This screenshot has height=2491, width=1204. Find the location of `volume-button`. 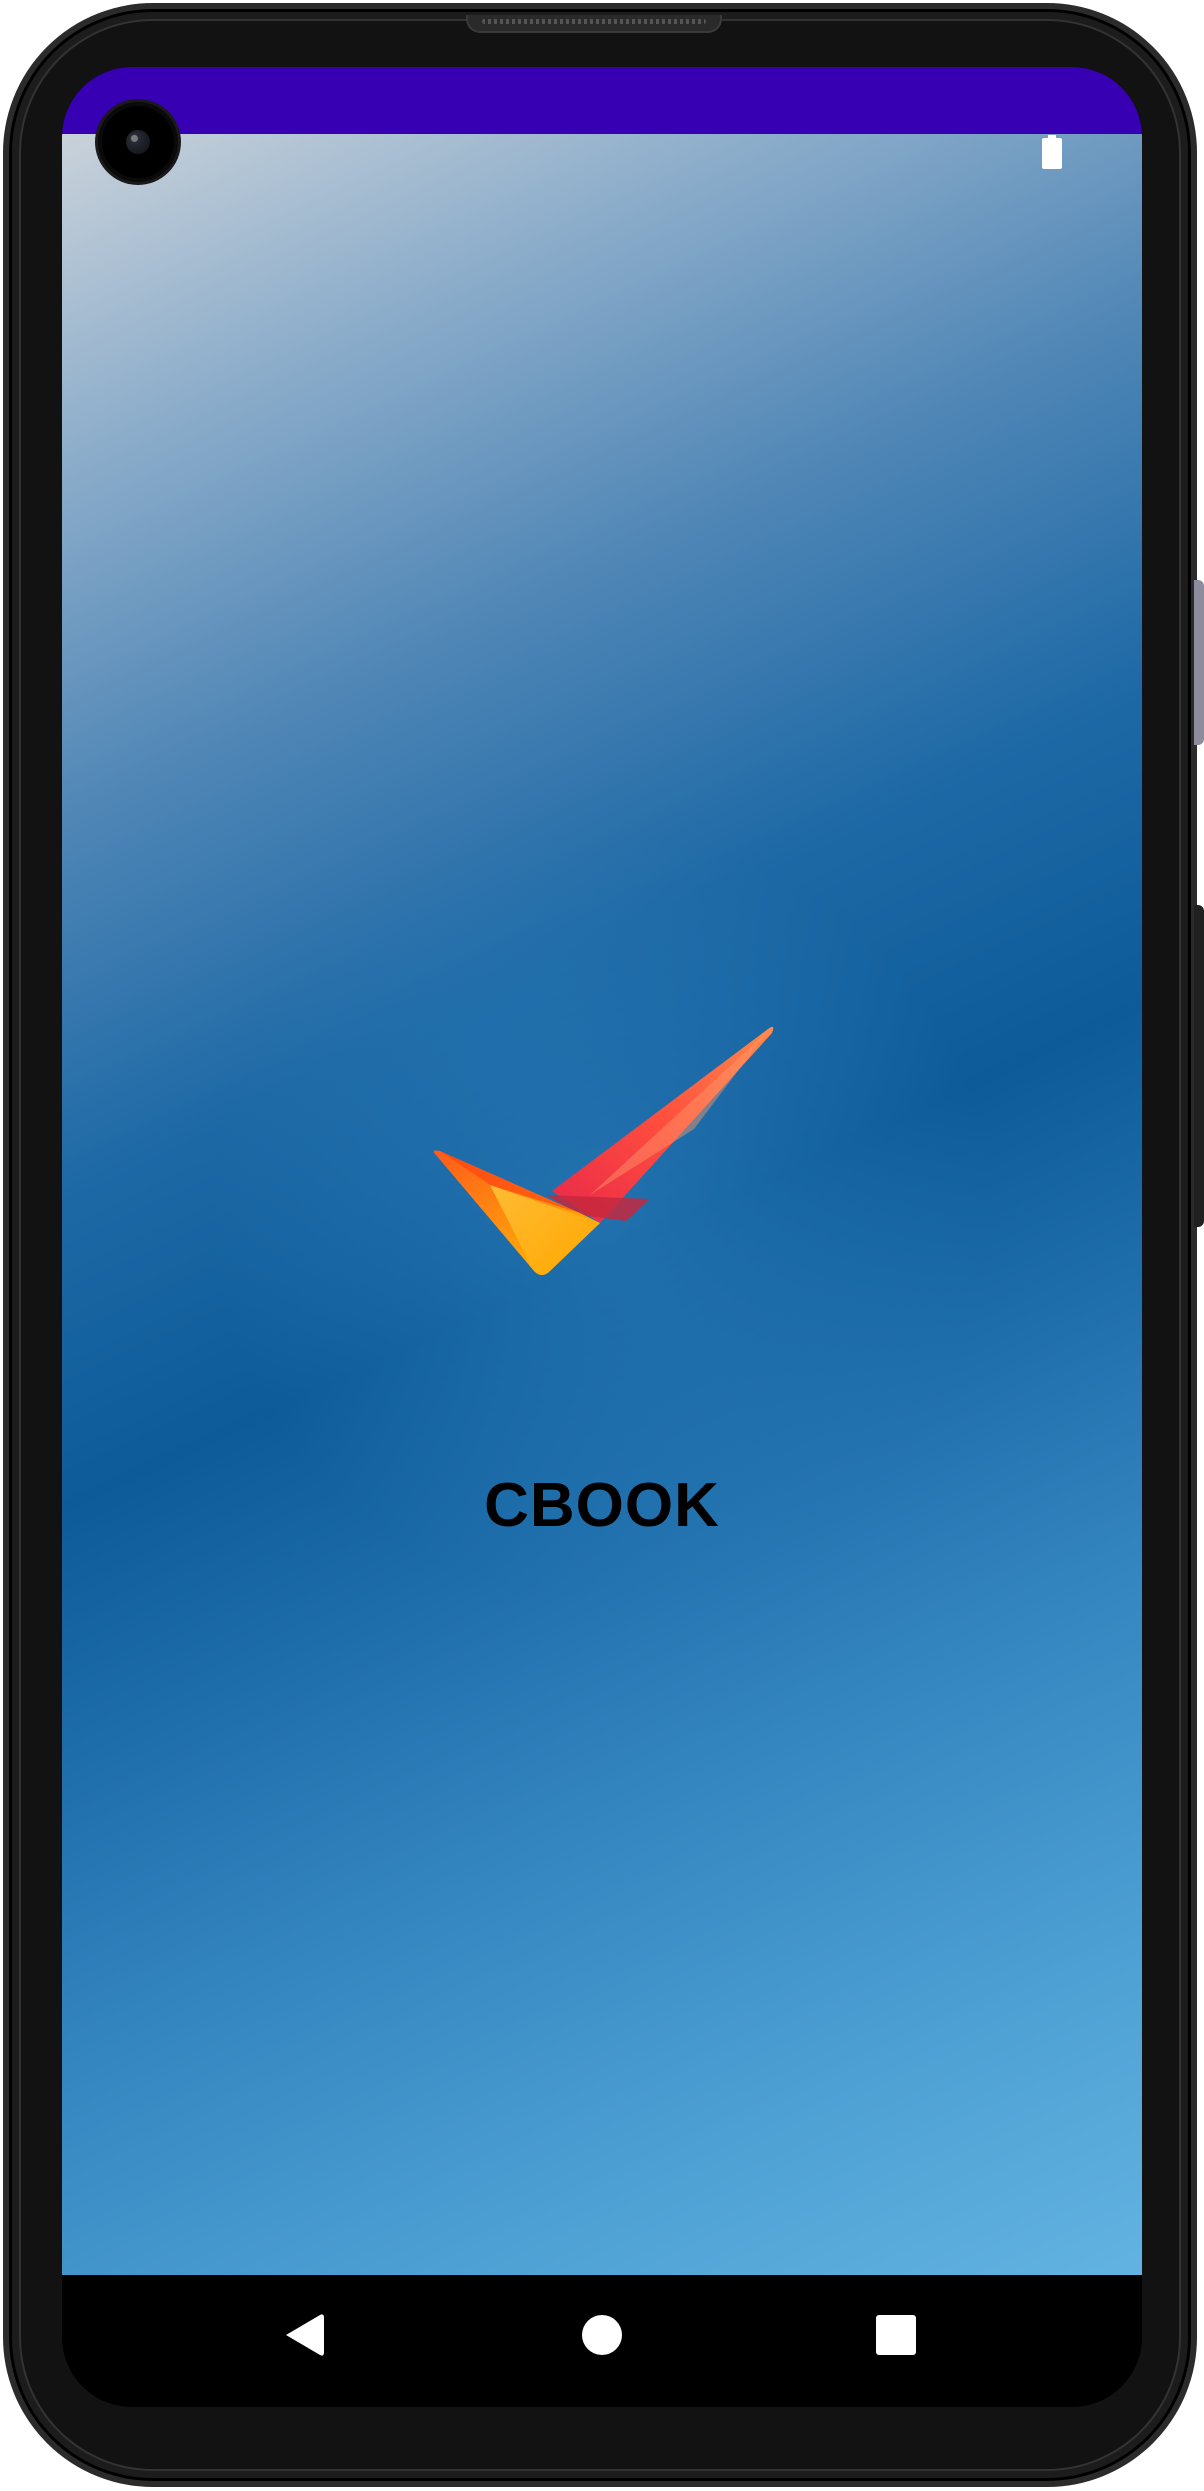

volume-button is located at coordinates (1199, 662).